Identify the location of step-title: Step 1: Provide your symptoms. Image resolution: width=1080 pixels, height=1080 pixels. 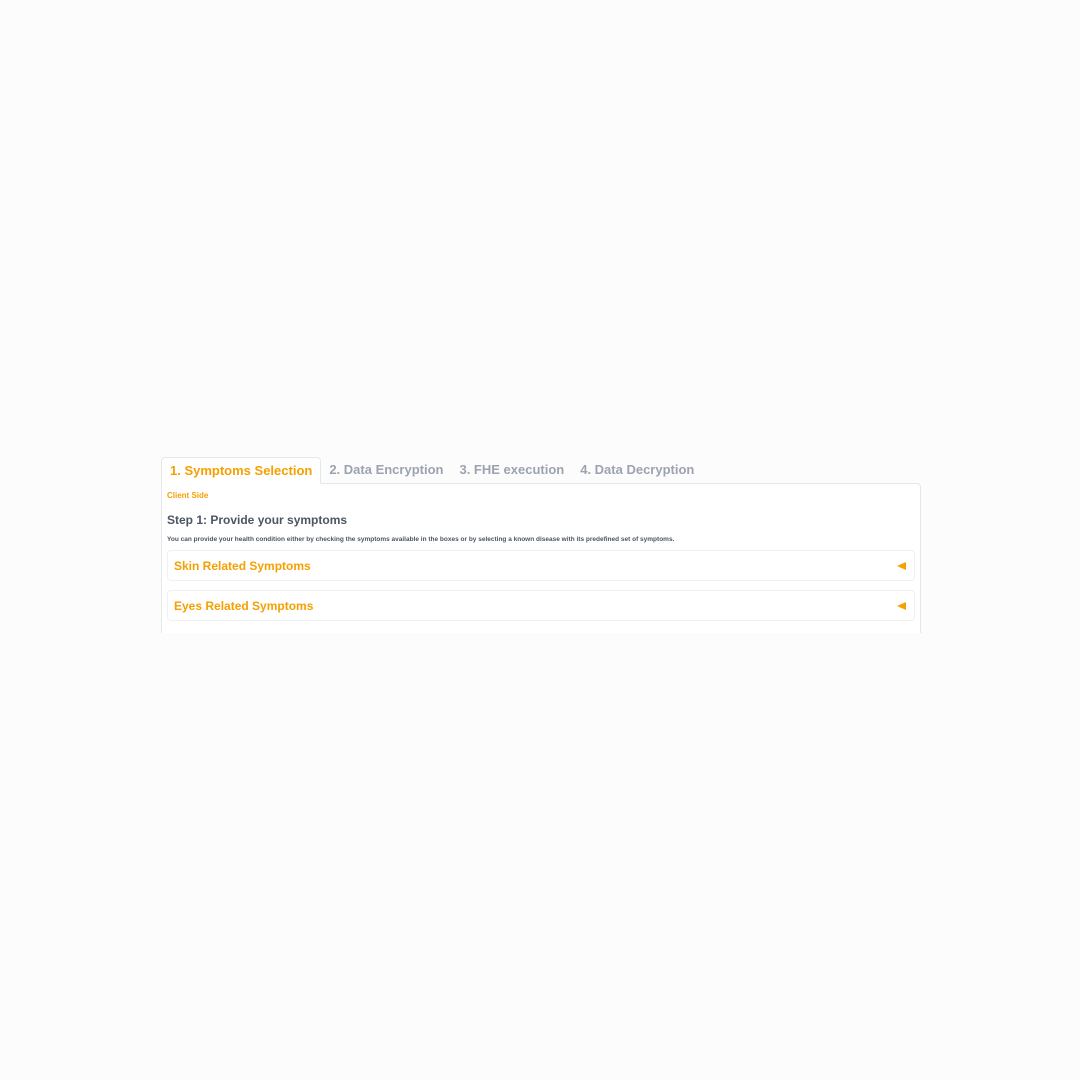
(257, 520).